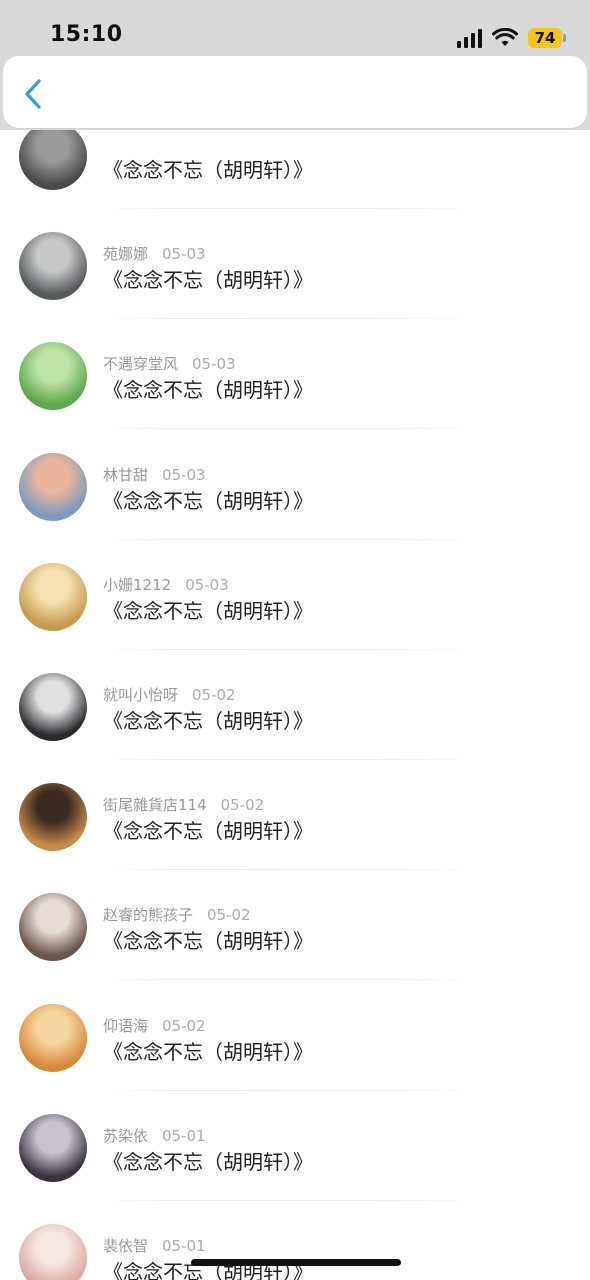 This screenshot has width=590, height=1280. Describe the element at coordinates (295, 92) in the screenshot. I see `nav-header` at that location.